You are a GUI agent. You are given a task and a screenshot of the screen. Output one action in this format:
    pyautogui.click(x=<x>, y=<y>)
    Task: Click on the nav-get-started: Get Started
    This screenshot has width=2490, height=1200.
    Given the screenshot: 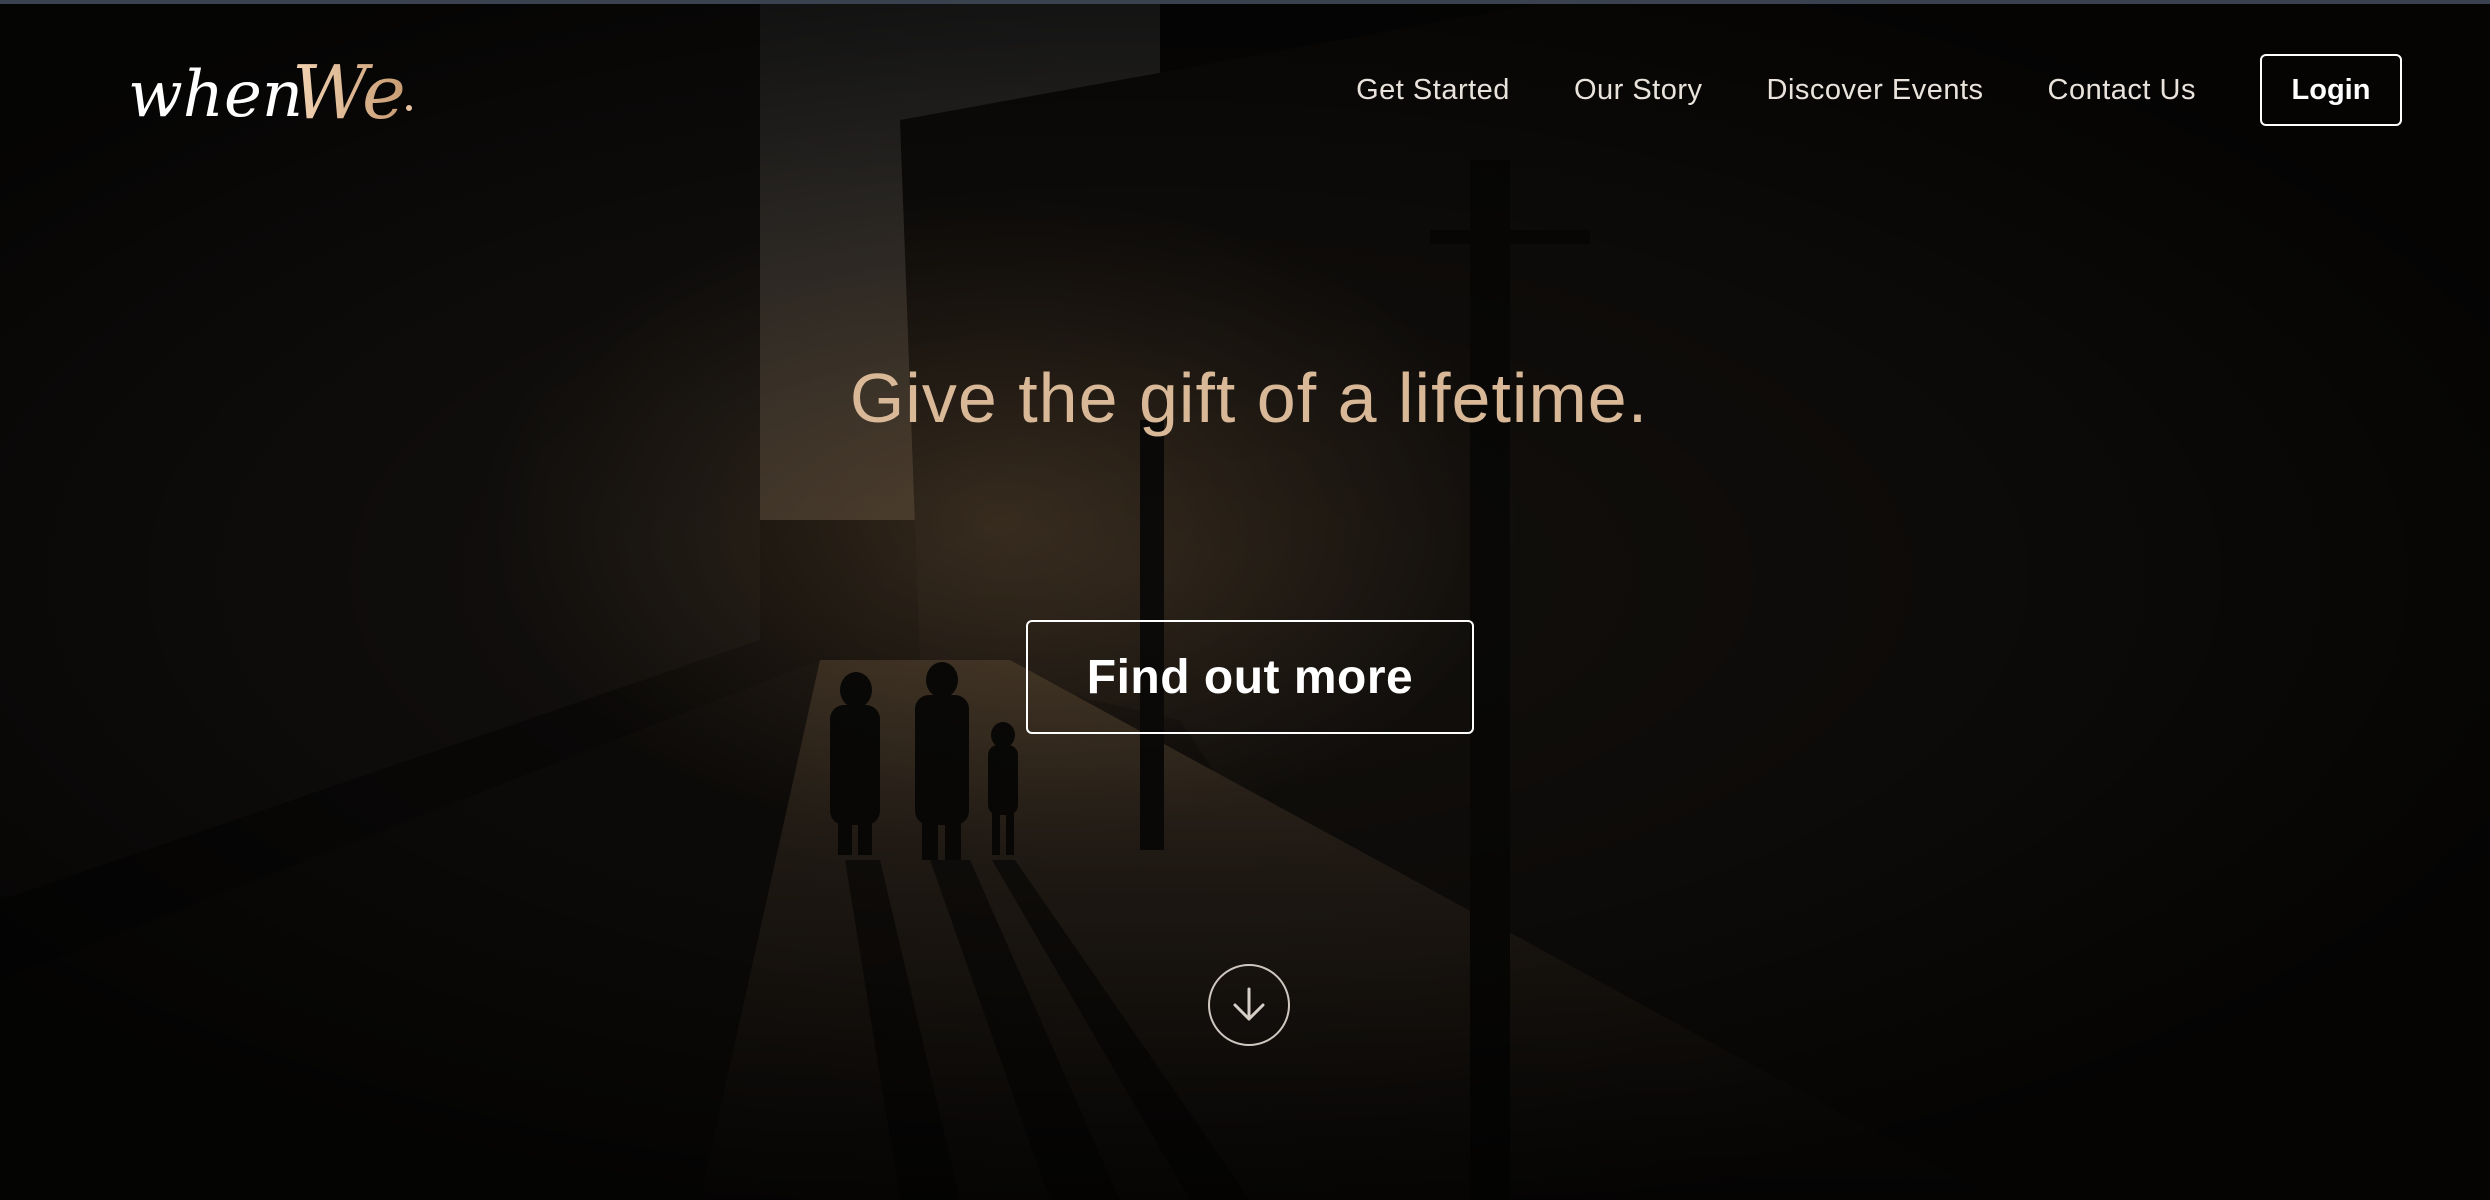 What is the action you would take?
    pyautogui.click(x=1433, y=90)
    